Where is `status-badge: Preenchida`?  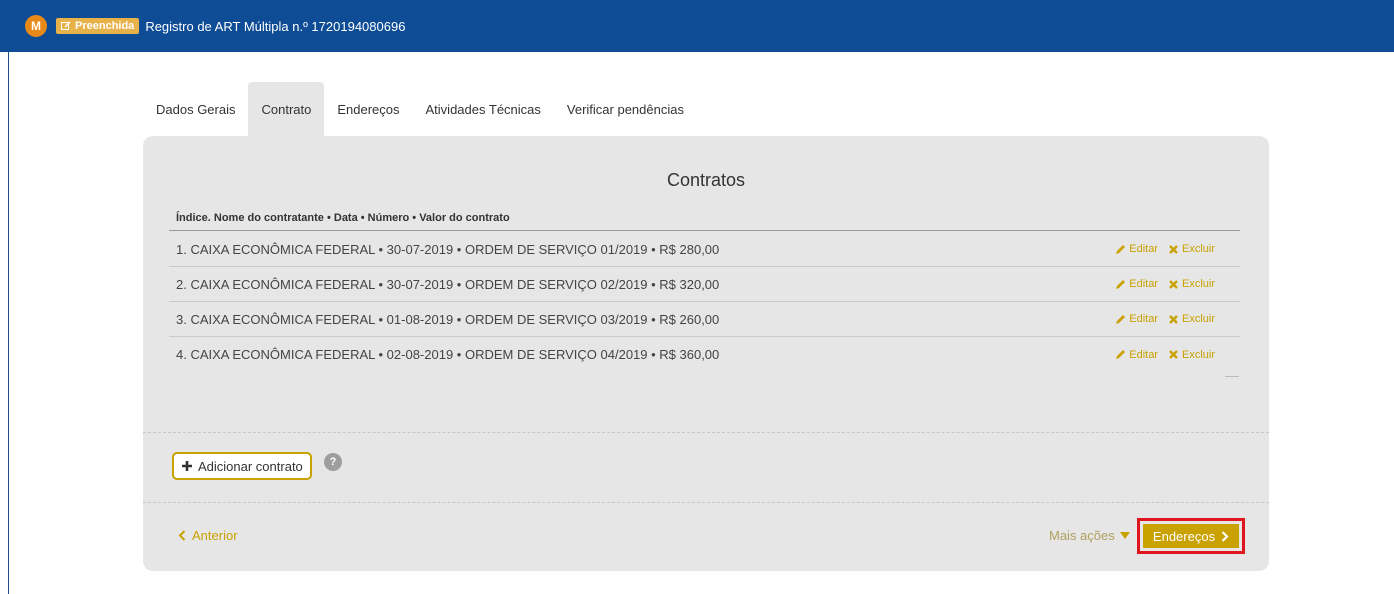 status-badge: Preenchida is located at coordinates (98, 26).